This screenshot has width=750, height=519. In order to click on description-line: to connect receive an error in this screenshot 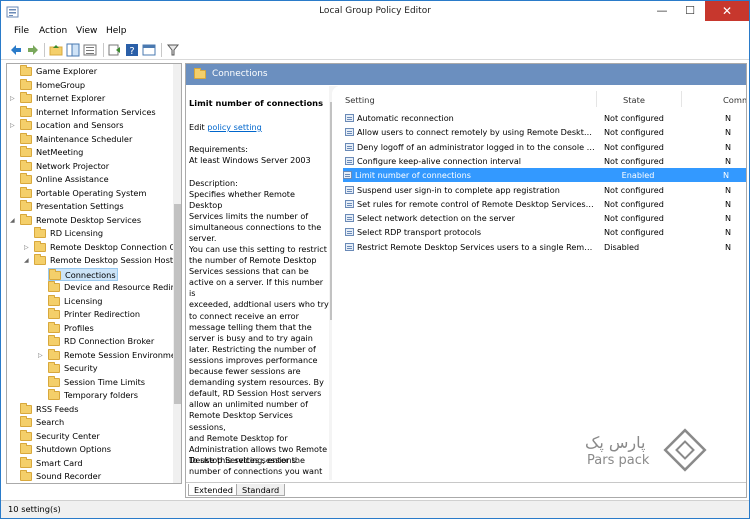, I will do `click(244, 315)`.